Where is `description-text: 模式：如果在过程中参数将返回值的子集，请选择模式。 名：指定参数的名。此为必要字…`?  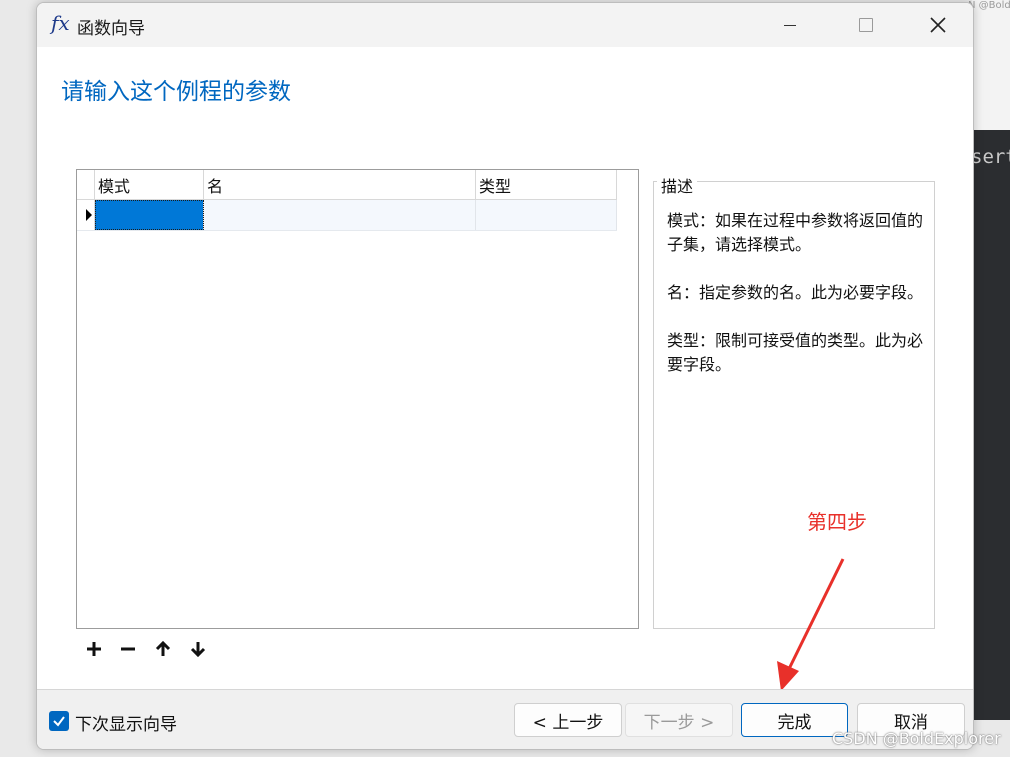 description-text: 模式：如果在过程中参数将返回值的子集，请选择模式。 名：指定参数的名。此为必要字… is located at coordinates (798, 305).